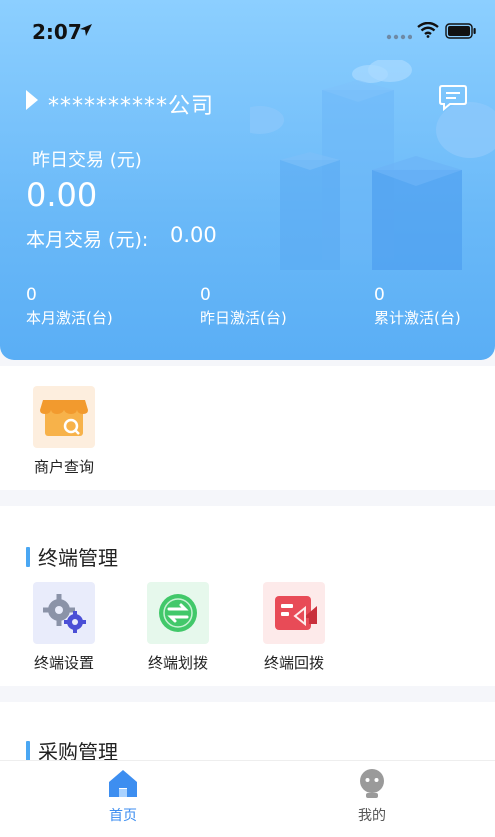 Image resolution: width=495 pixels, height=837 pixels. I want to click on terminal-transfer-label: 终端划拨, so click(177, 663).